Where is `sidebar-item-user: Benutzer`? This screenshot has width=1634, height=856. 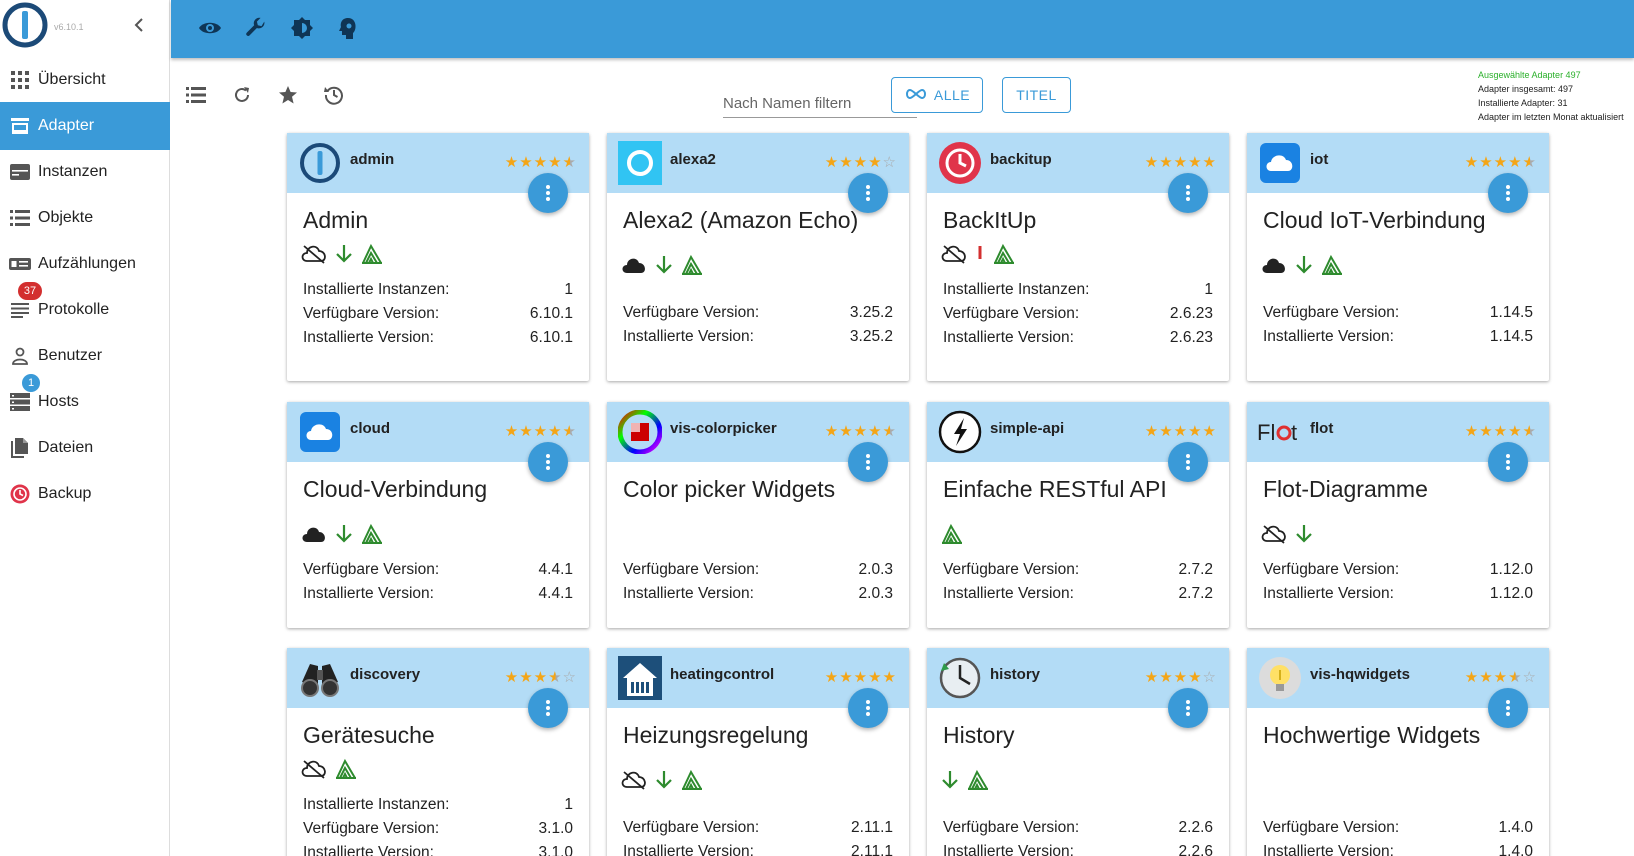 sidebar-item-user: Benutzer is located at coordinates (85, 356).